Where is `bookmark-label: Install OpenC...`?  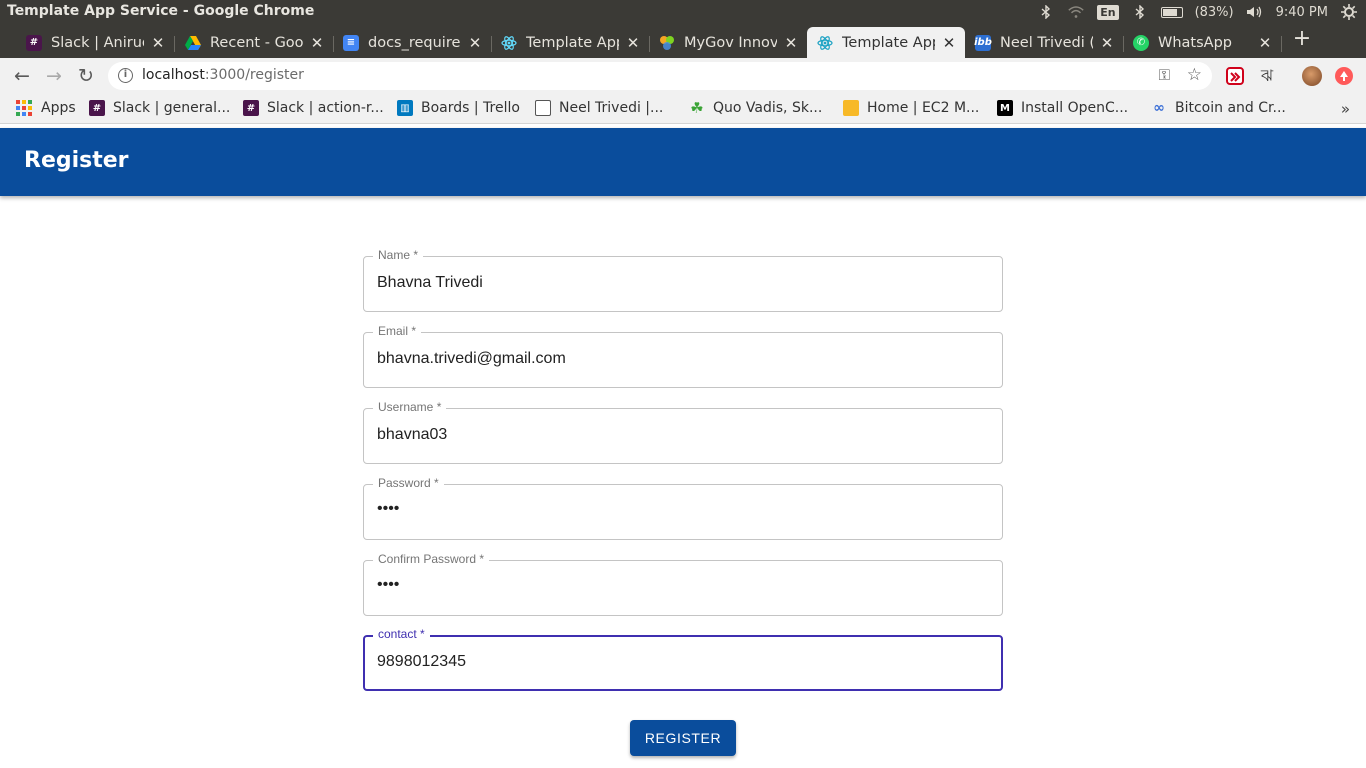
bookmark-label: Install OpenC... is located at coordinates (1075, 108).